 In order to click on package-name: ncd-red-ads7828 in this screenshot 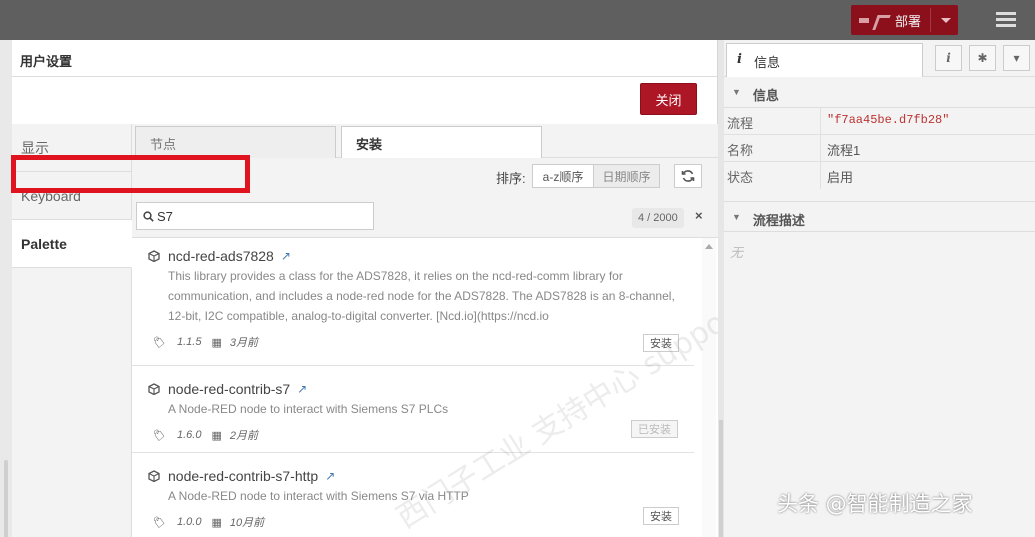, I will do `click(221, 256)`.